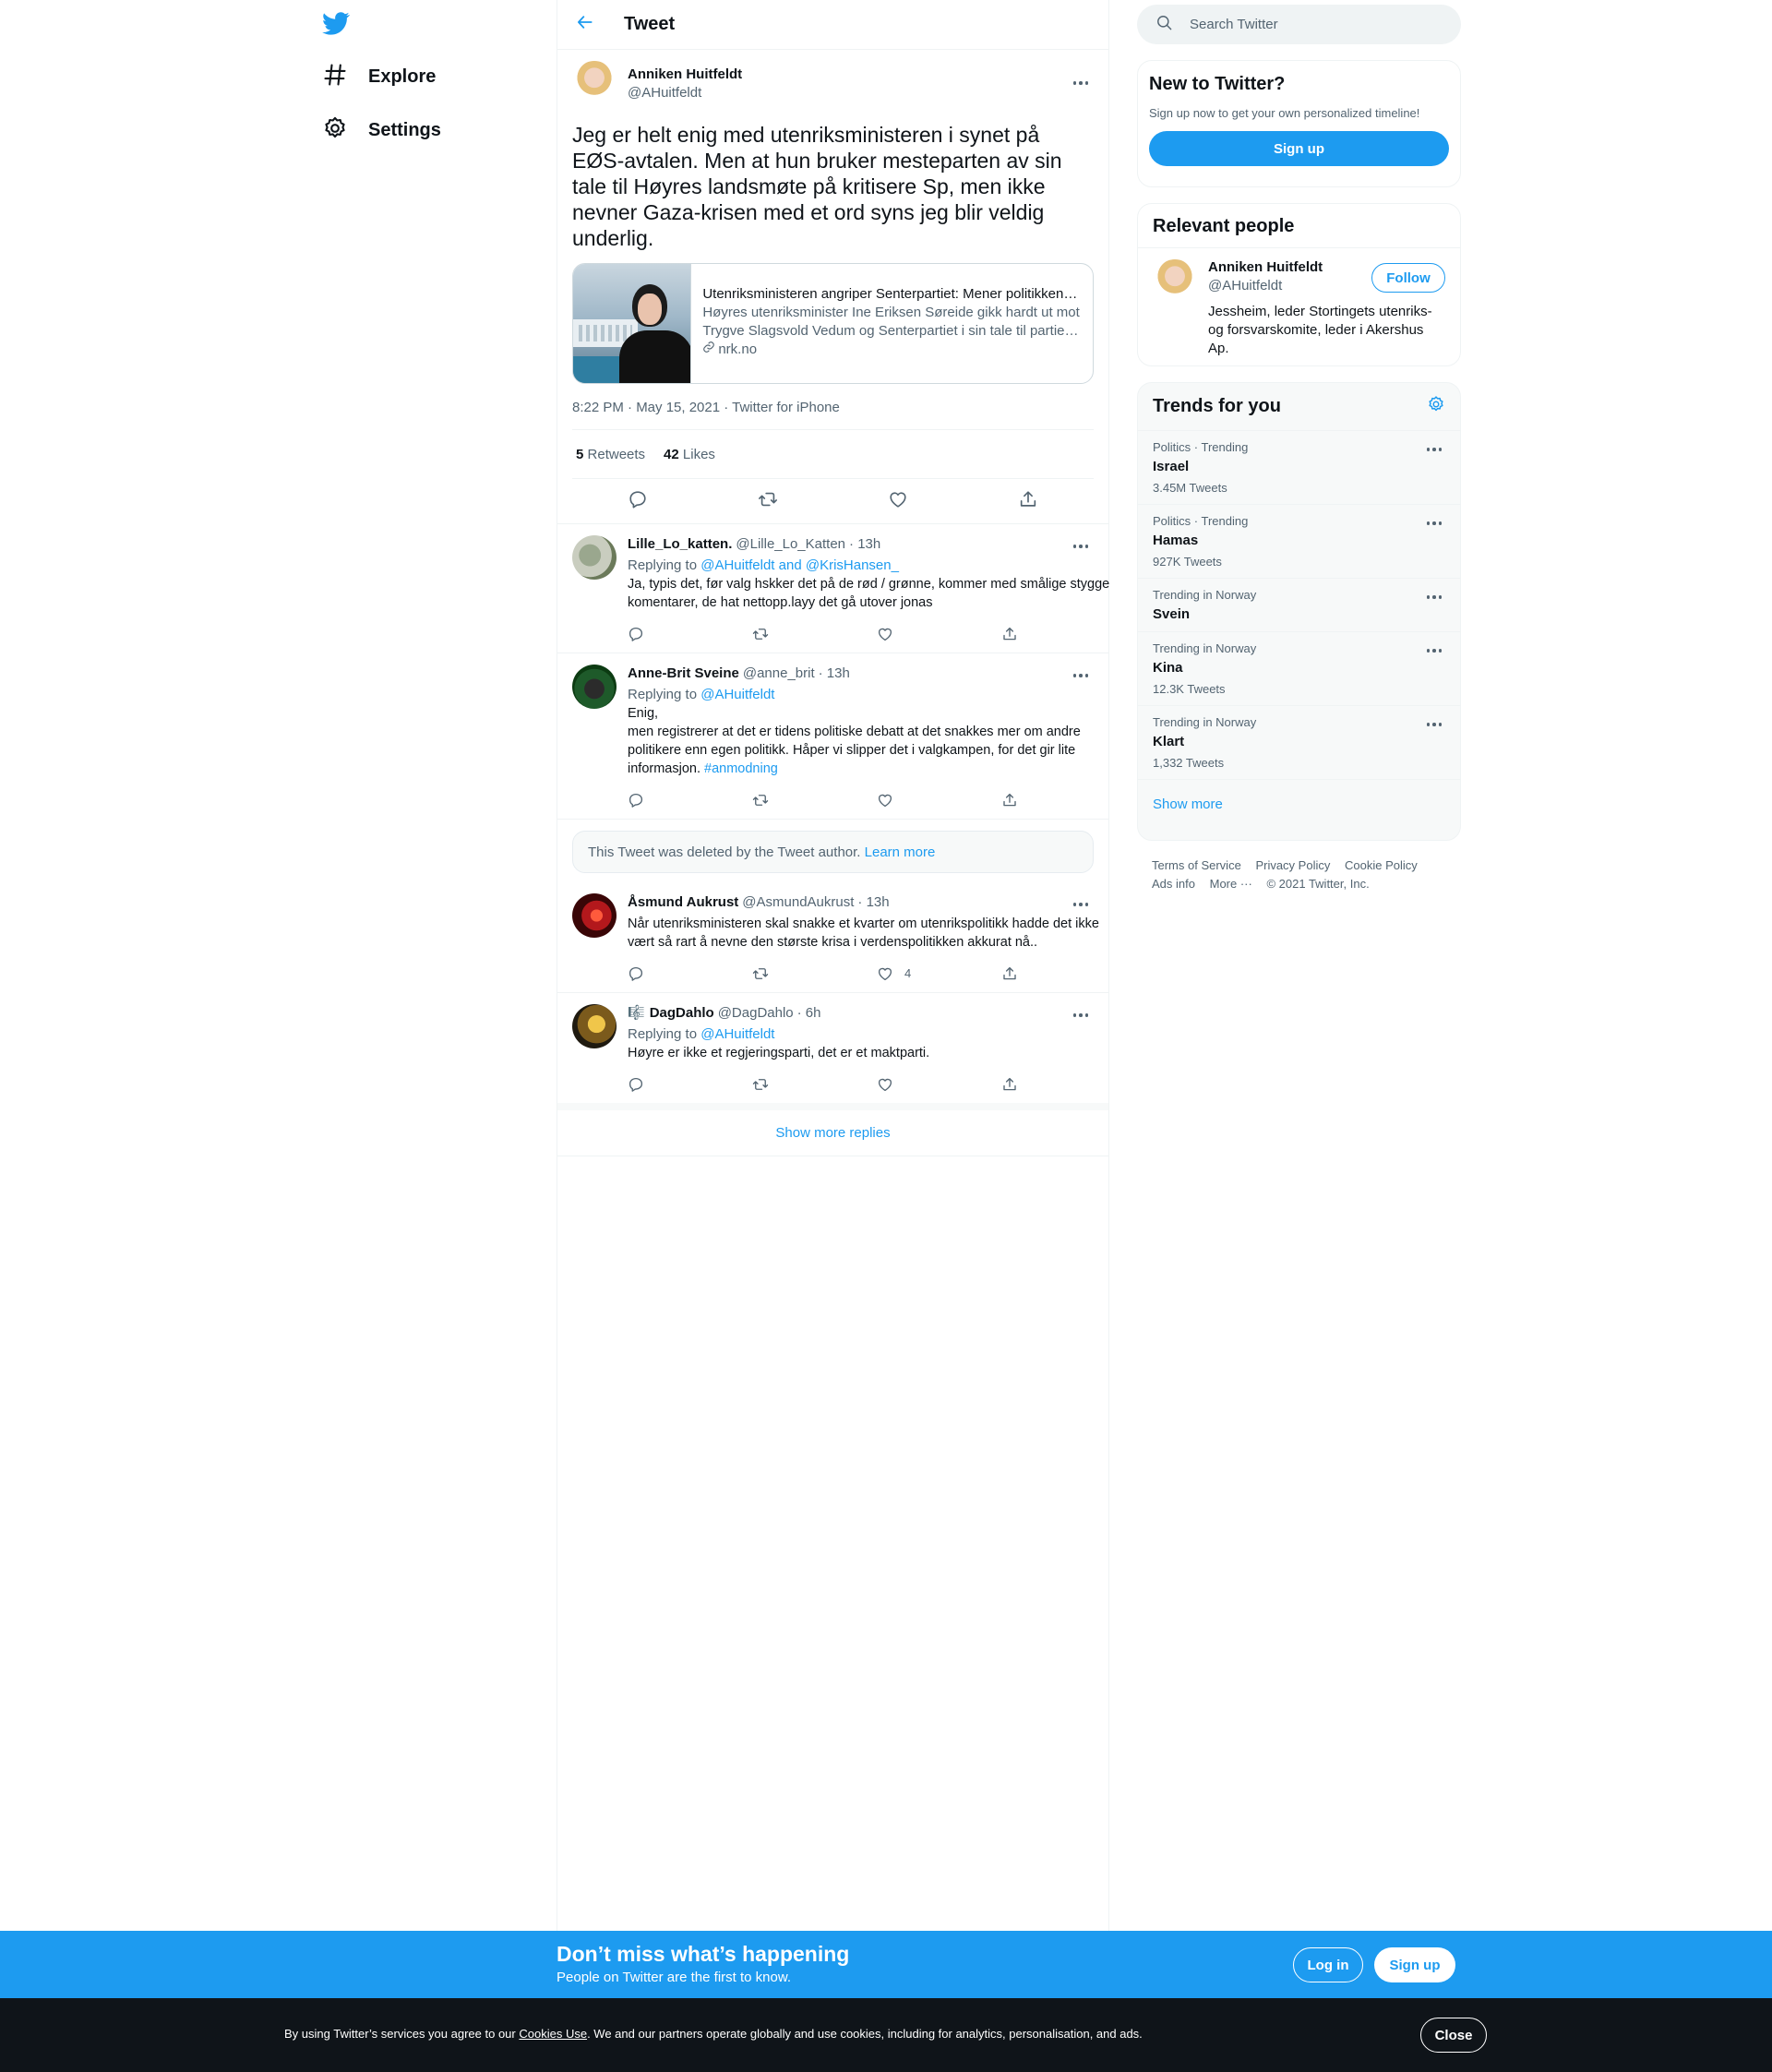 The width and height of the screenshot is (1772, 2072). What do you see at coordinates (892, 350) in the screenshot?
I see `card-domain: nrk.no` at bounding box center [892, 350].